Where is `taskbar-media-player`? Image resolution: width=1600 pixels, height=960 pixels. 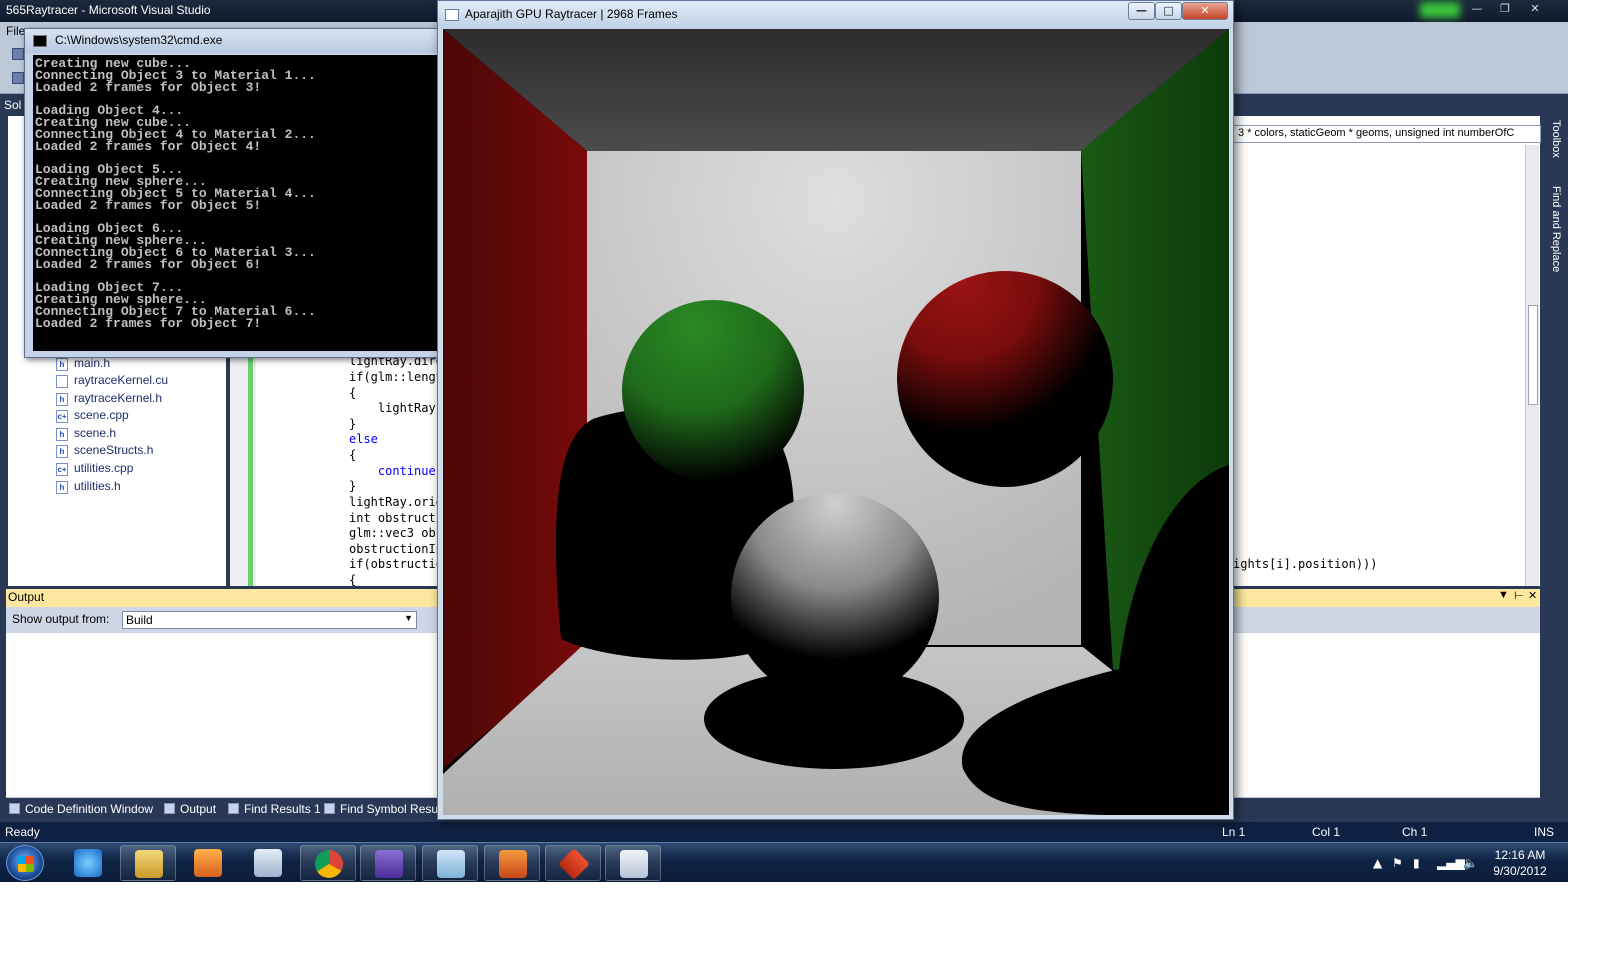
taskbar-media-player is located at coordinates (208, 863).